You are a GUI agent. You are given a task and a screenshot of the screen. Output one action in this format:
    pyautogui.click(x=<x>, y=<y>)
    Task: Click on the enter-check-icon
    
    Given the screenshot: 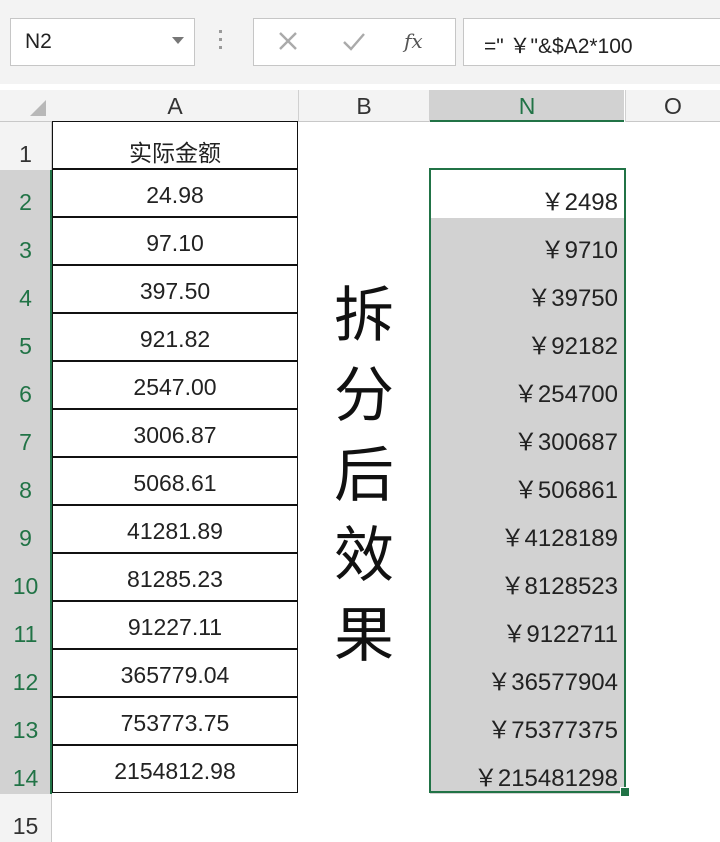 What is the action you would take?
    pyautogui.click(x=354, y=42)
    